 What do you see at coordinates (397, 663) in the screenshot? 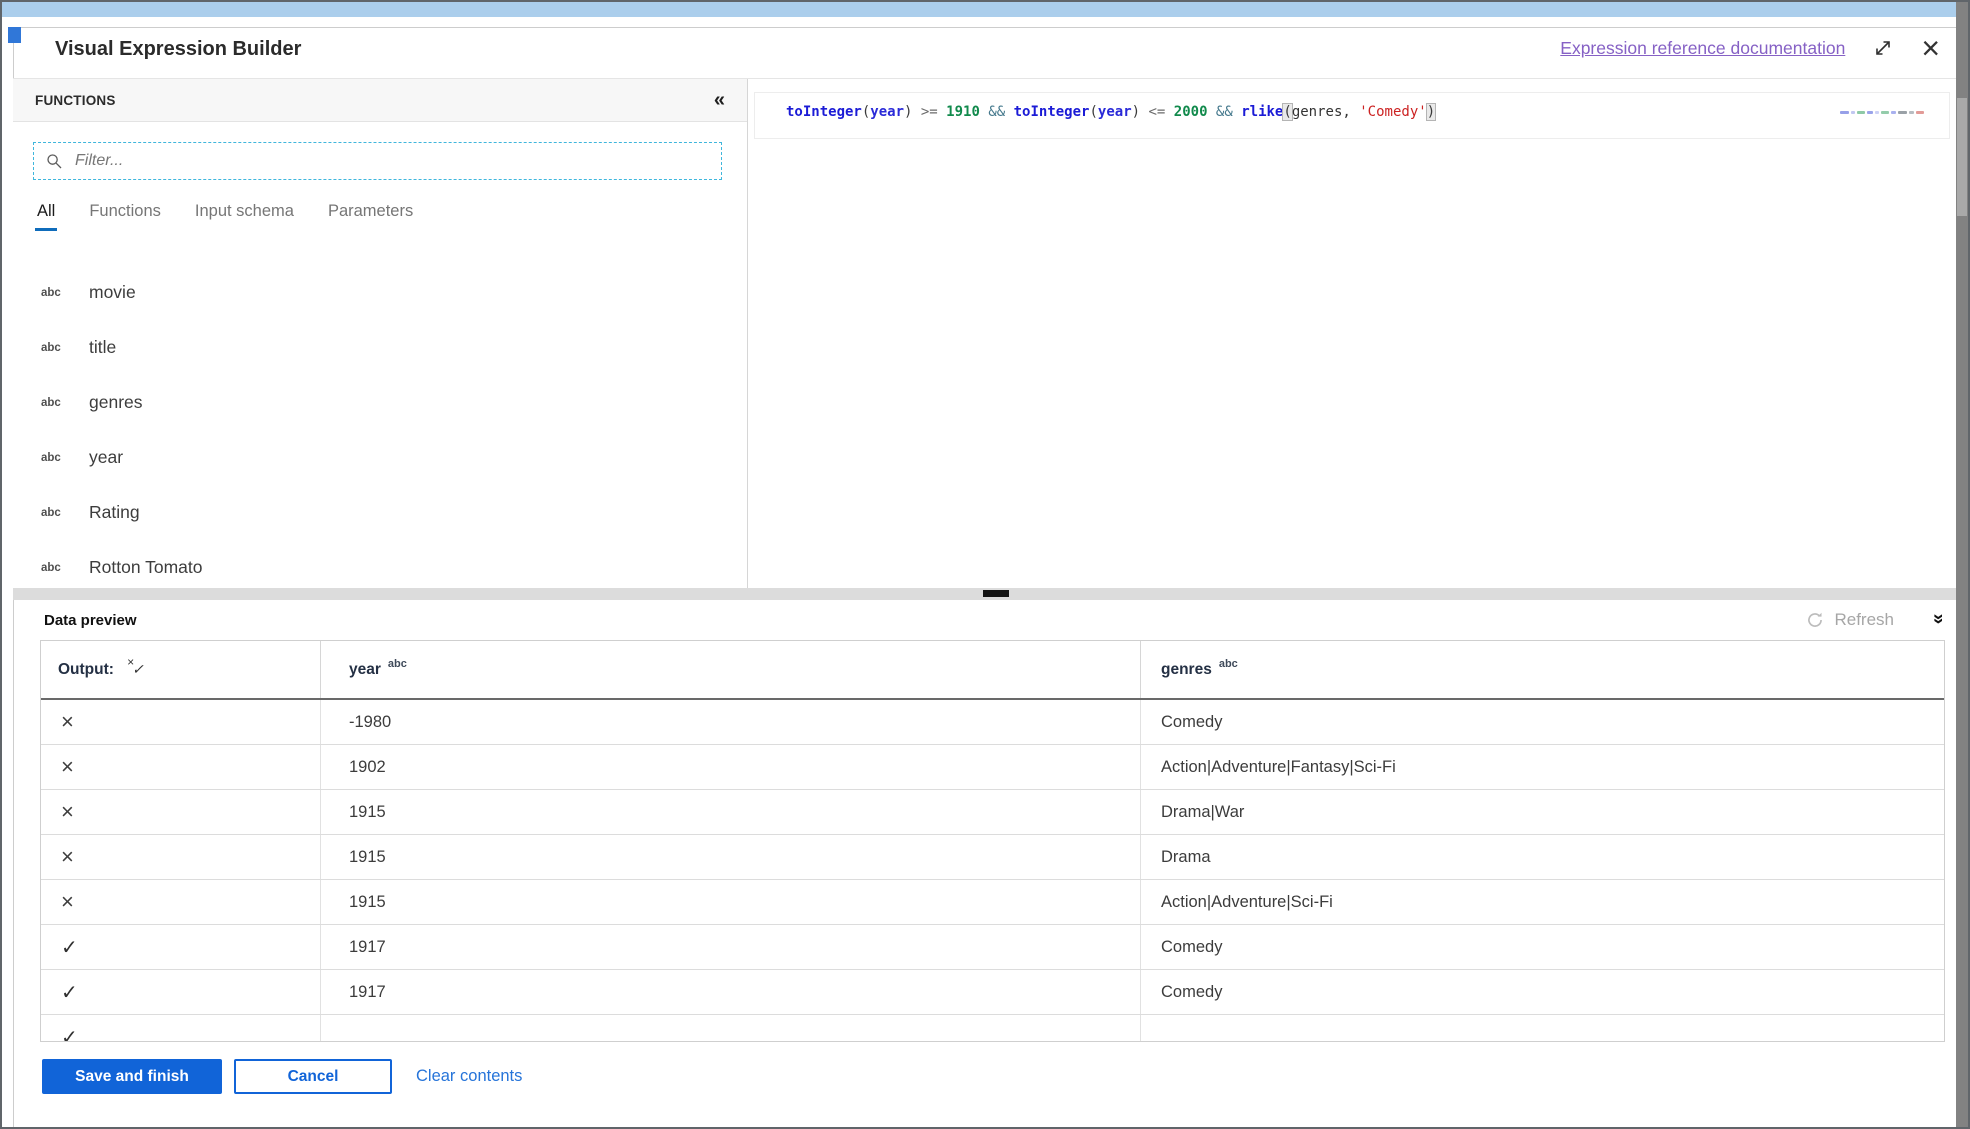
I see `year-column-type: abc` at bounding box center [397, 663].